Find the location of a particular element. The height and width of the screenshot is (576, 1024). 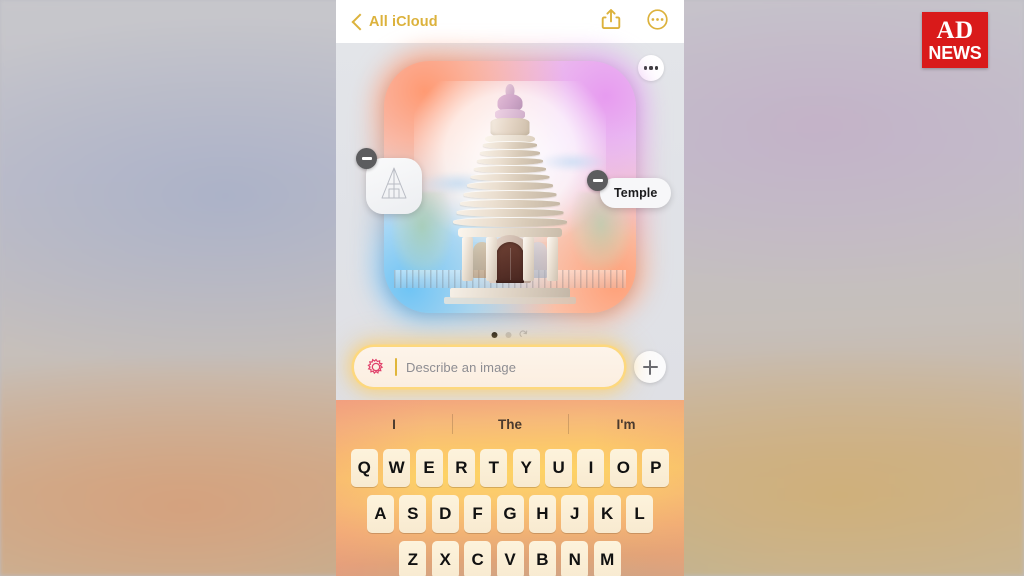

page-dot-active is located at coordinates (494, 334).